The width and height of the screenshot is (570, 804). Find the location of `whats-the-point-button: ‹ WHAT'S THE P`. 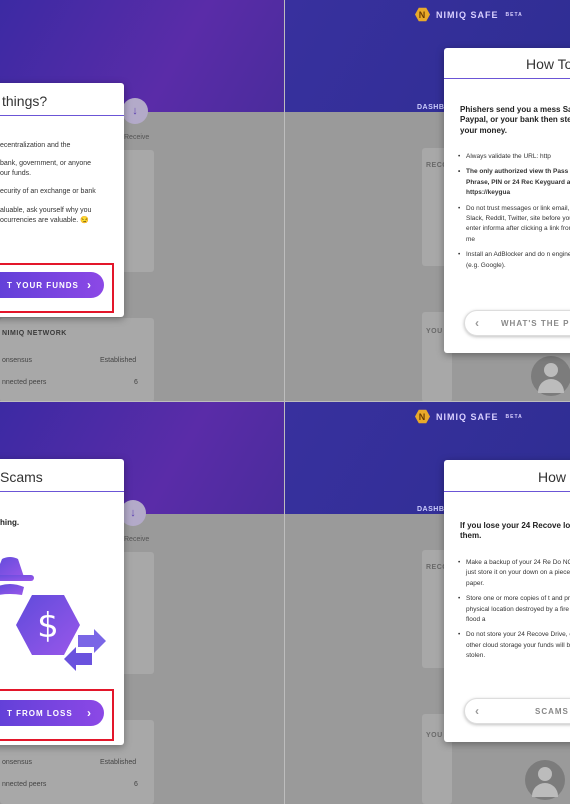

whats-the-point-button: ‹ WHAT'S THE P is located at coordinates (517, 323).